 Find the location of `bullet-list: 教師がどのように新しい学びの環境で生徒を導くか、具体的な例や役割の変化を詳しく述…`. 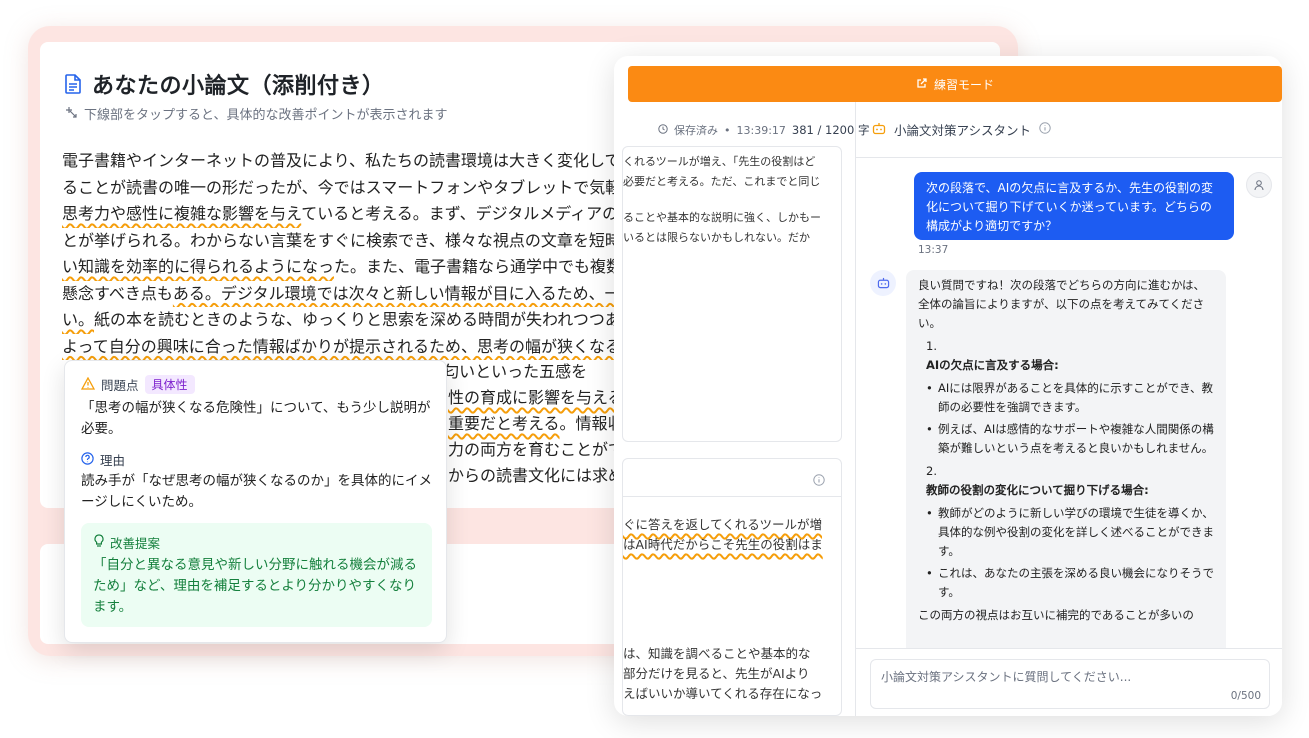

bullet-list: 教師がどのように新しい学びの環境で生徒を導くか、具体的な例や役割の変化を詳しく述… is located at coordinates (1066, 553).